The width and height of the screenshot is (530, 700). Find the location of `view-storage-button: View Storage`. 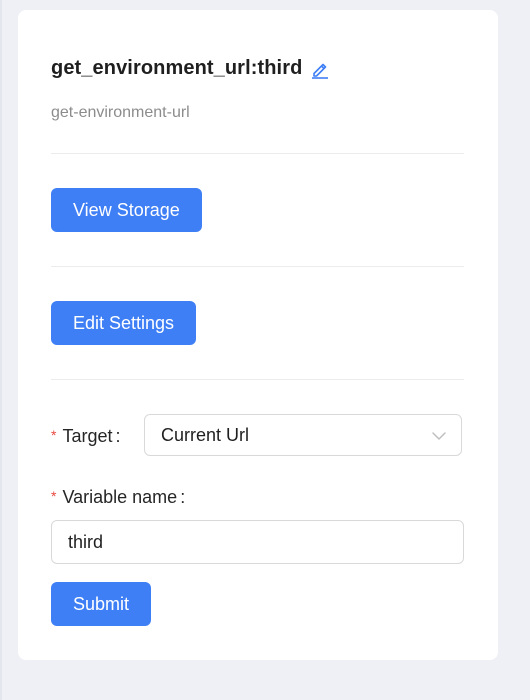

view-storage-button: View Storage is located at coordinates (126, 210).